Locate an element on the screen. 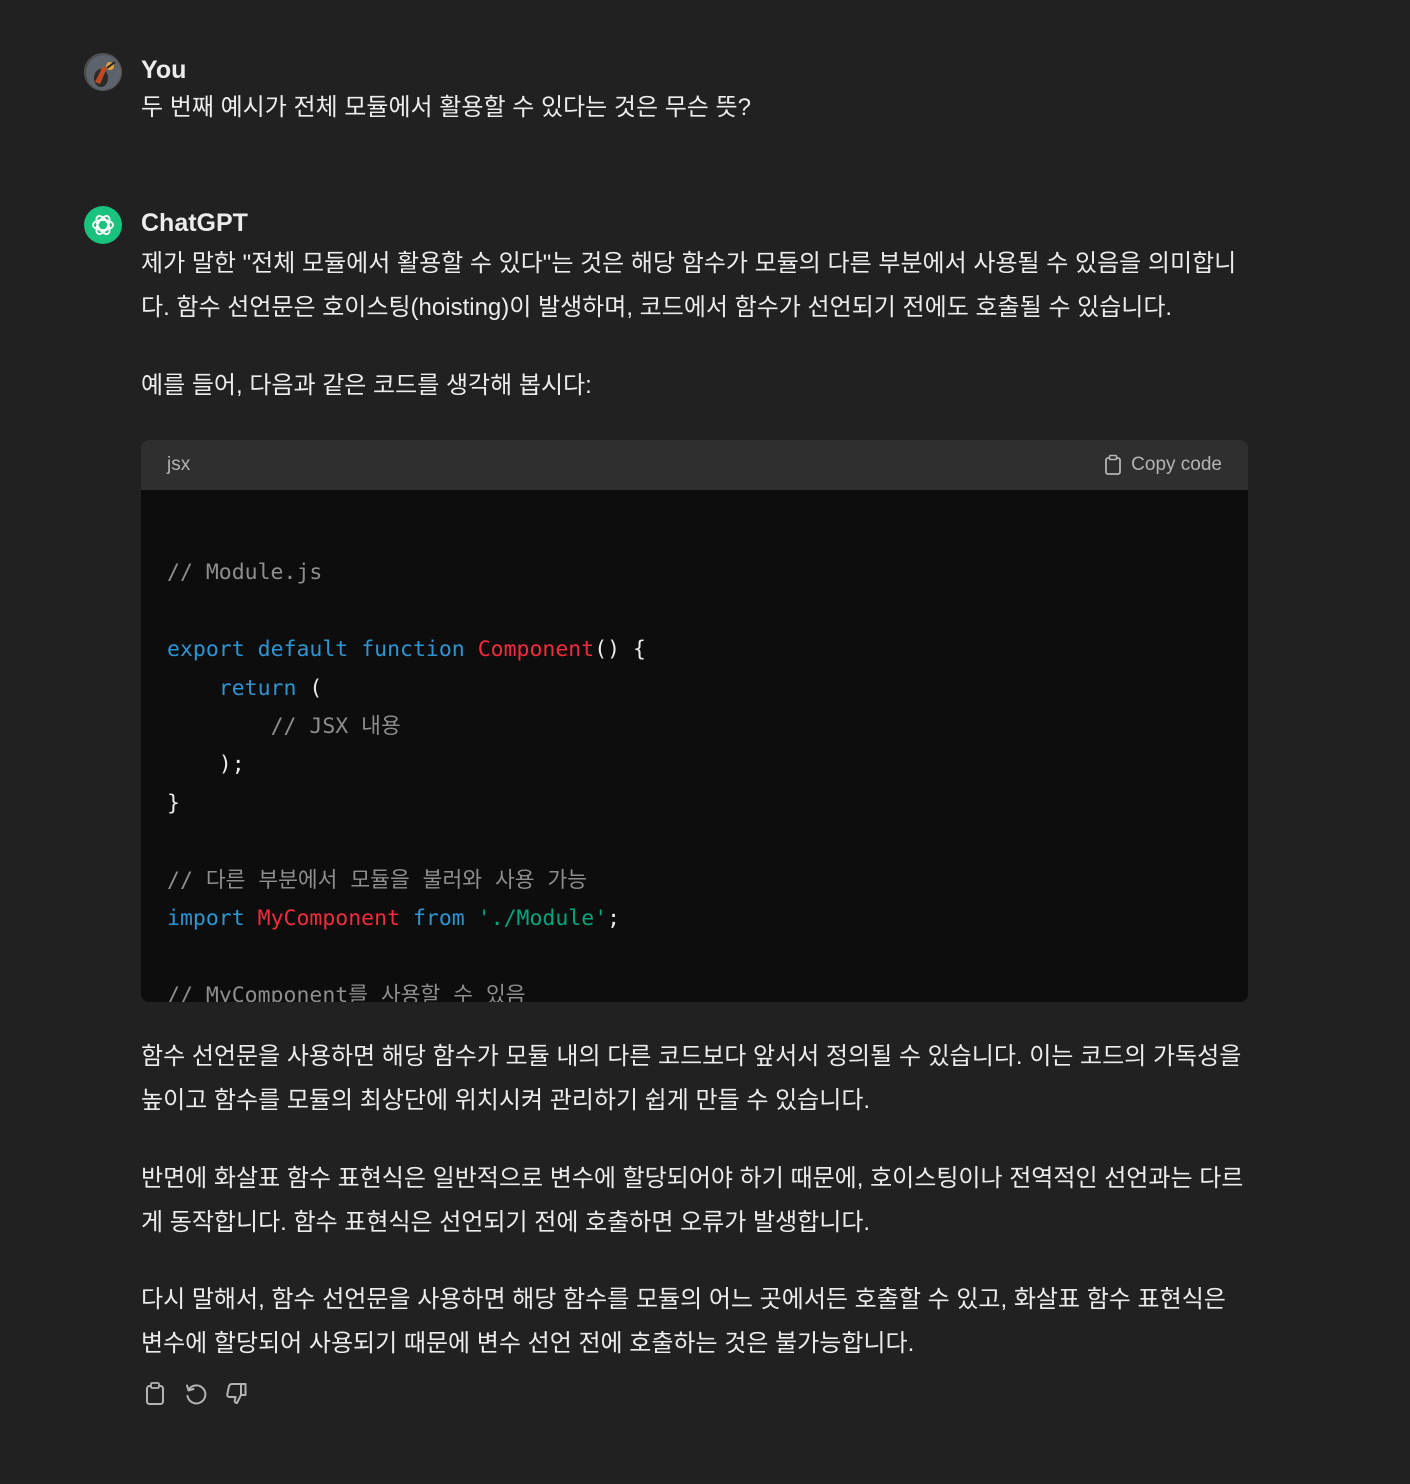 The height and width of the screenshot is (1484, 1410). code-identifier: MyComponent is located at coordinates (329, 918).